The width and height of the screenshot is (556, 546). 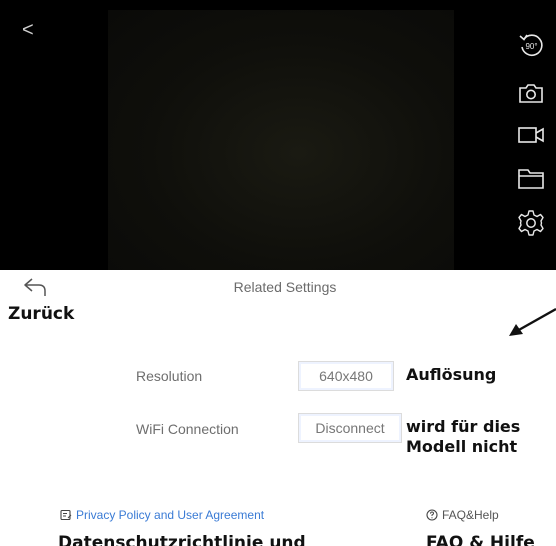 I want to click on document-edit-icon, so click(x=66, y=515).